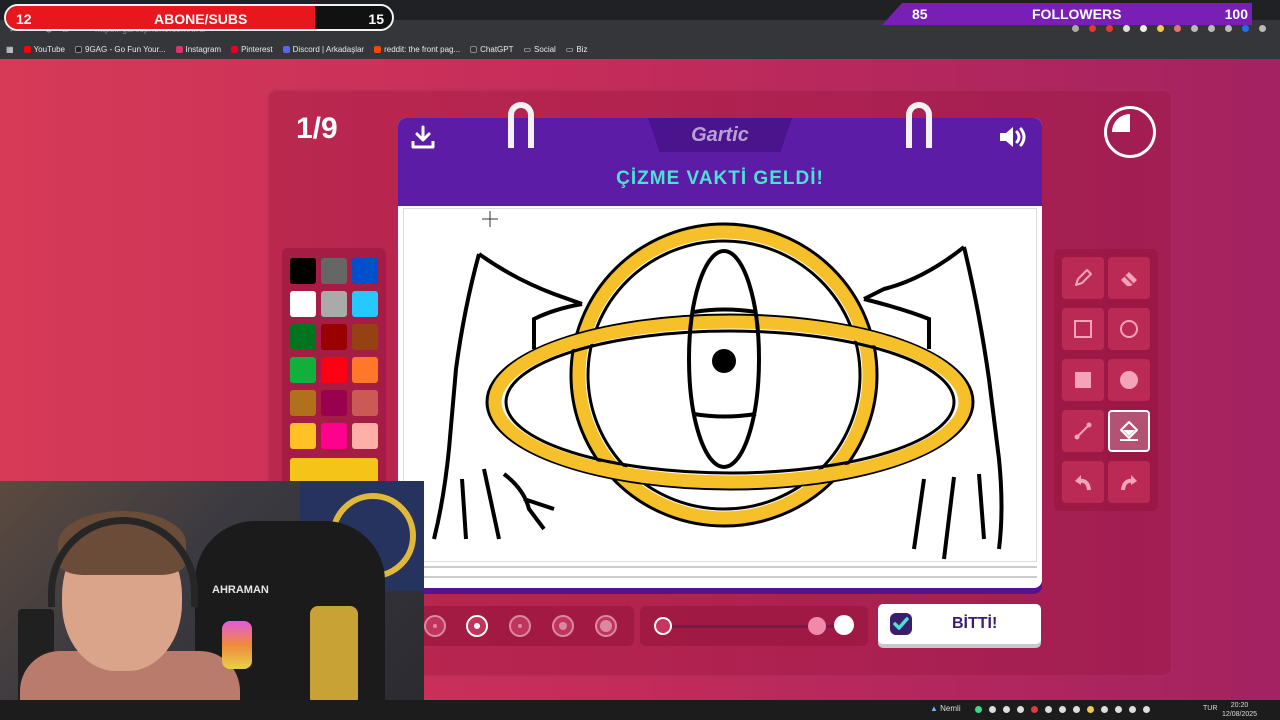  Describe the element at coordinates (491, 49) in the screenshot. I see `bookmark-chatgpt: ChatGPT` at that location.